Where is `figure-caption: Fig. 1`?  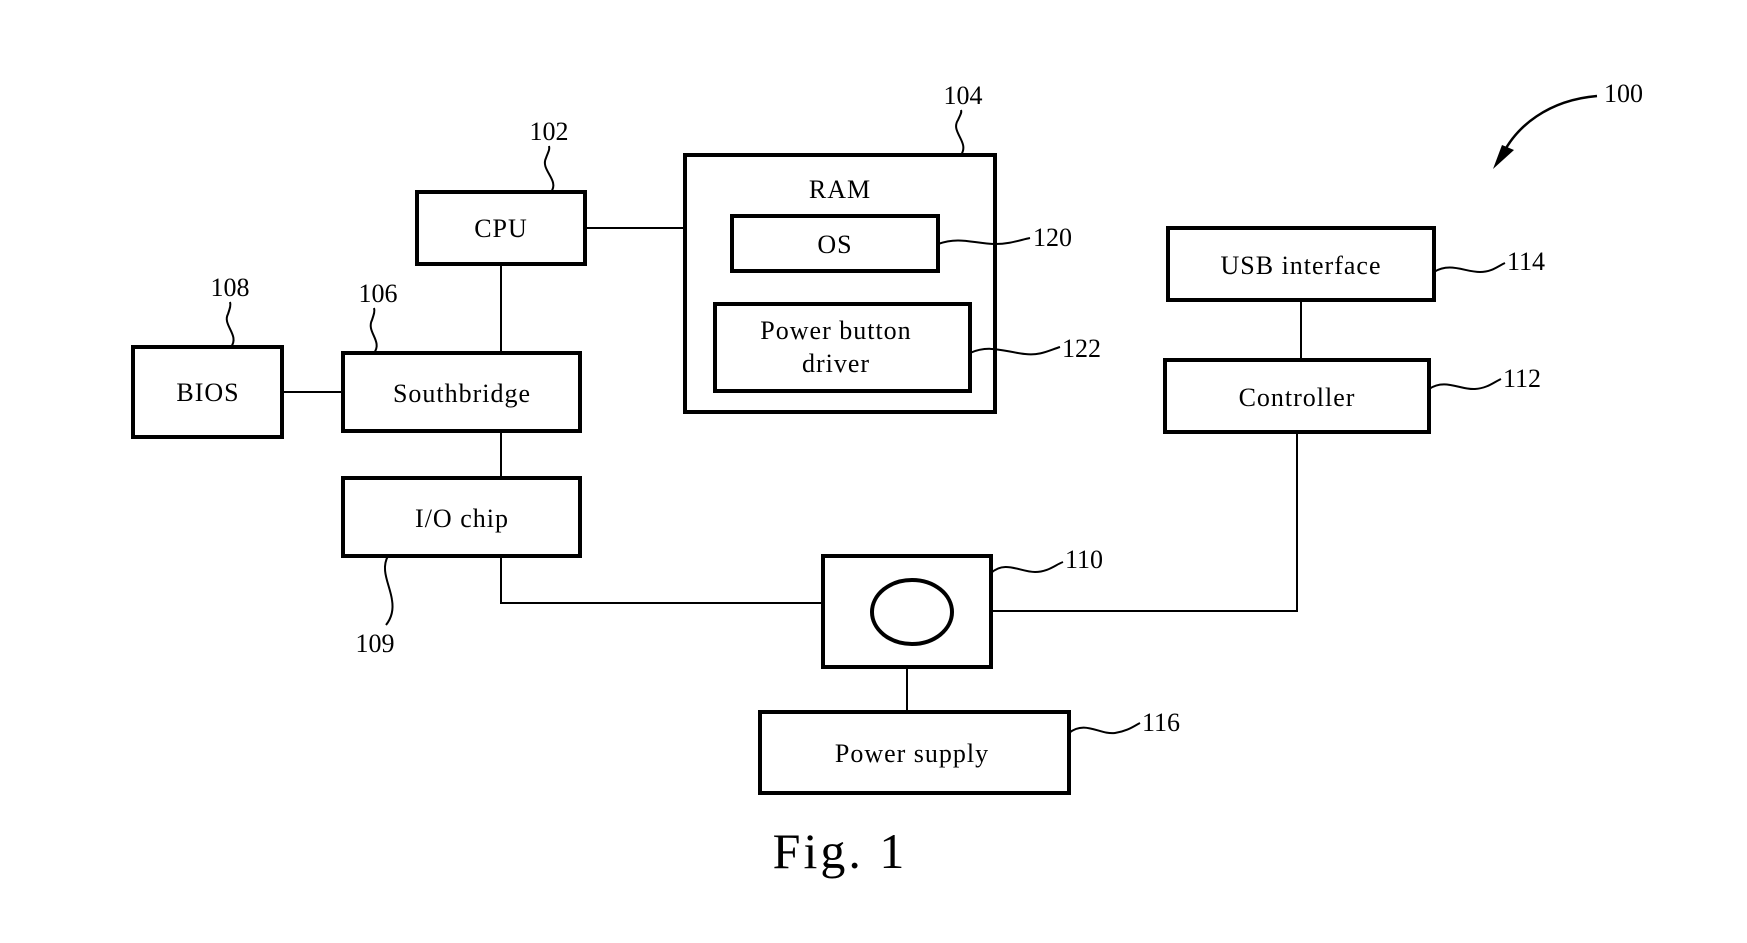 figure-caption: Fig. 1 is located at coordinates (840, 851).